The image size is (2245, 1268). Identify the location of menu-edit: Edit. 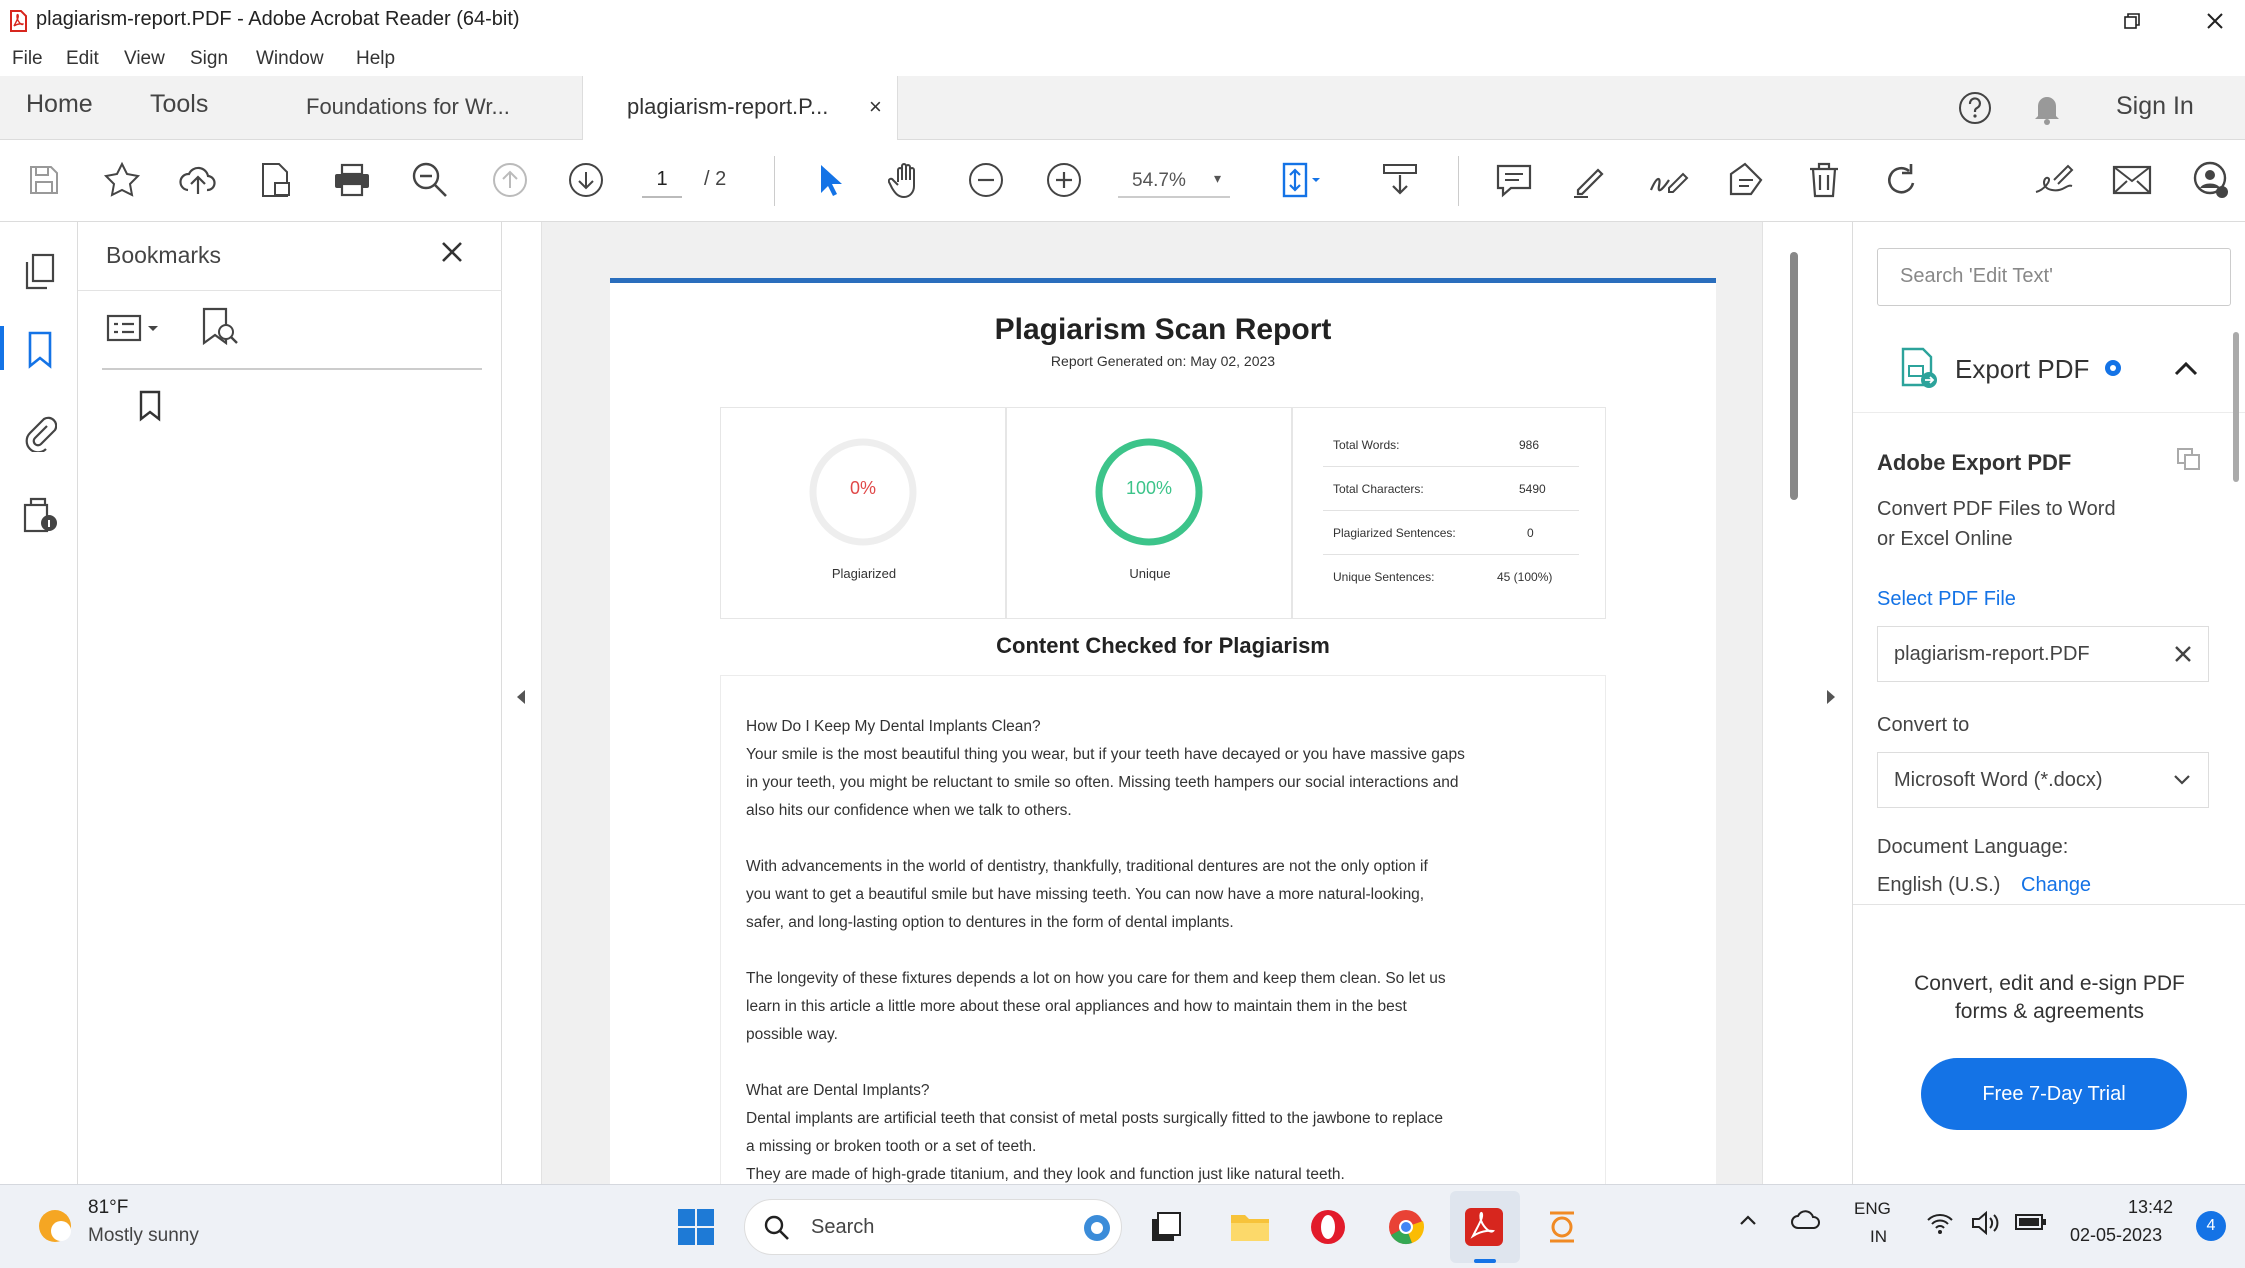
(82, 59).